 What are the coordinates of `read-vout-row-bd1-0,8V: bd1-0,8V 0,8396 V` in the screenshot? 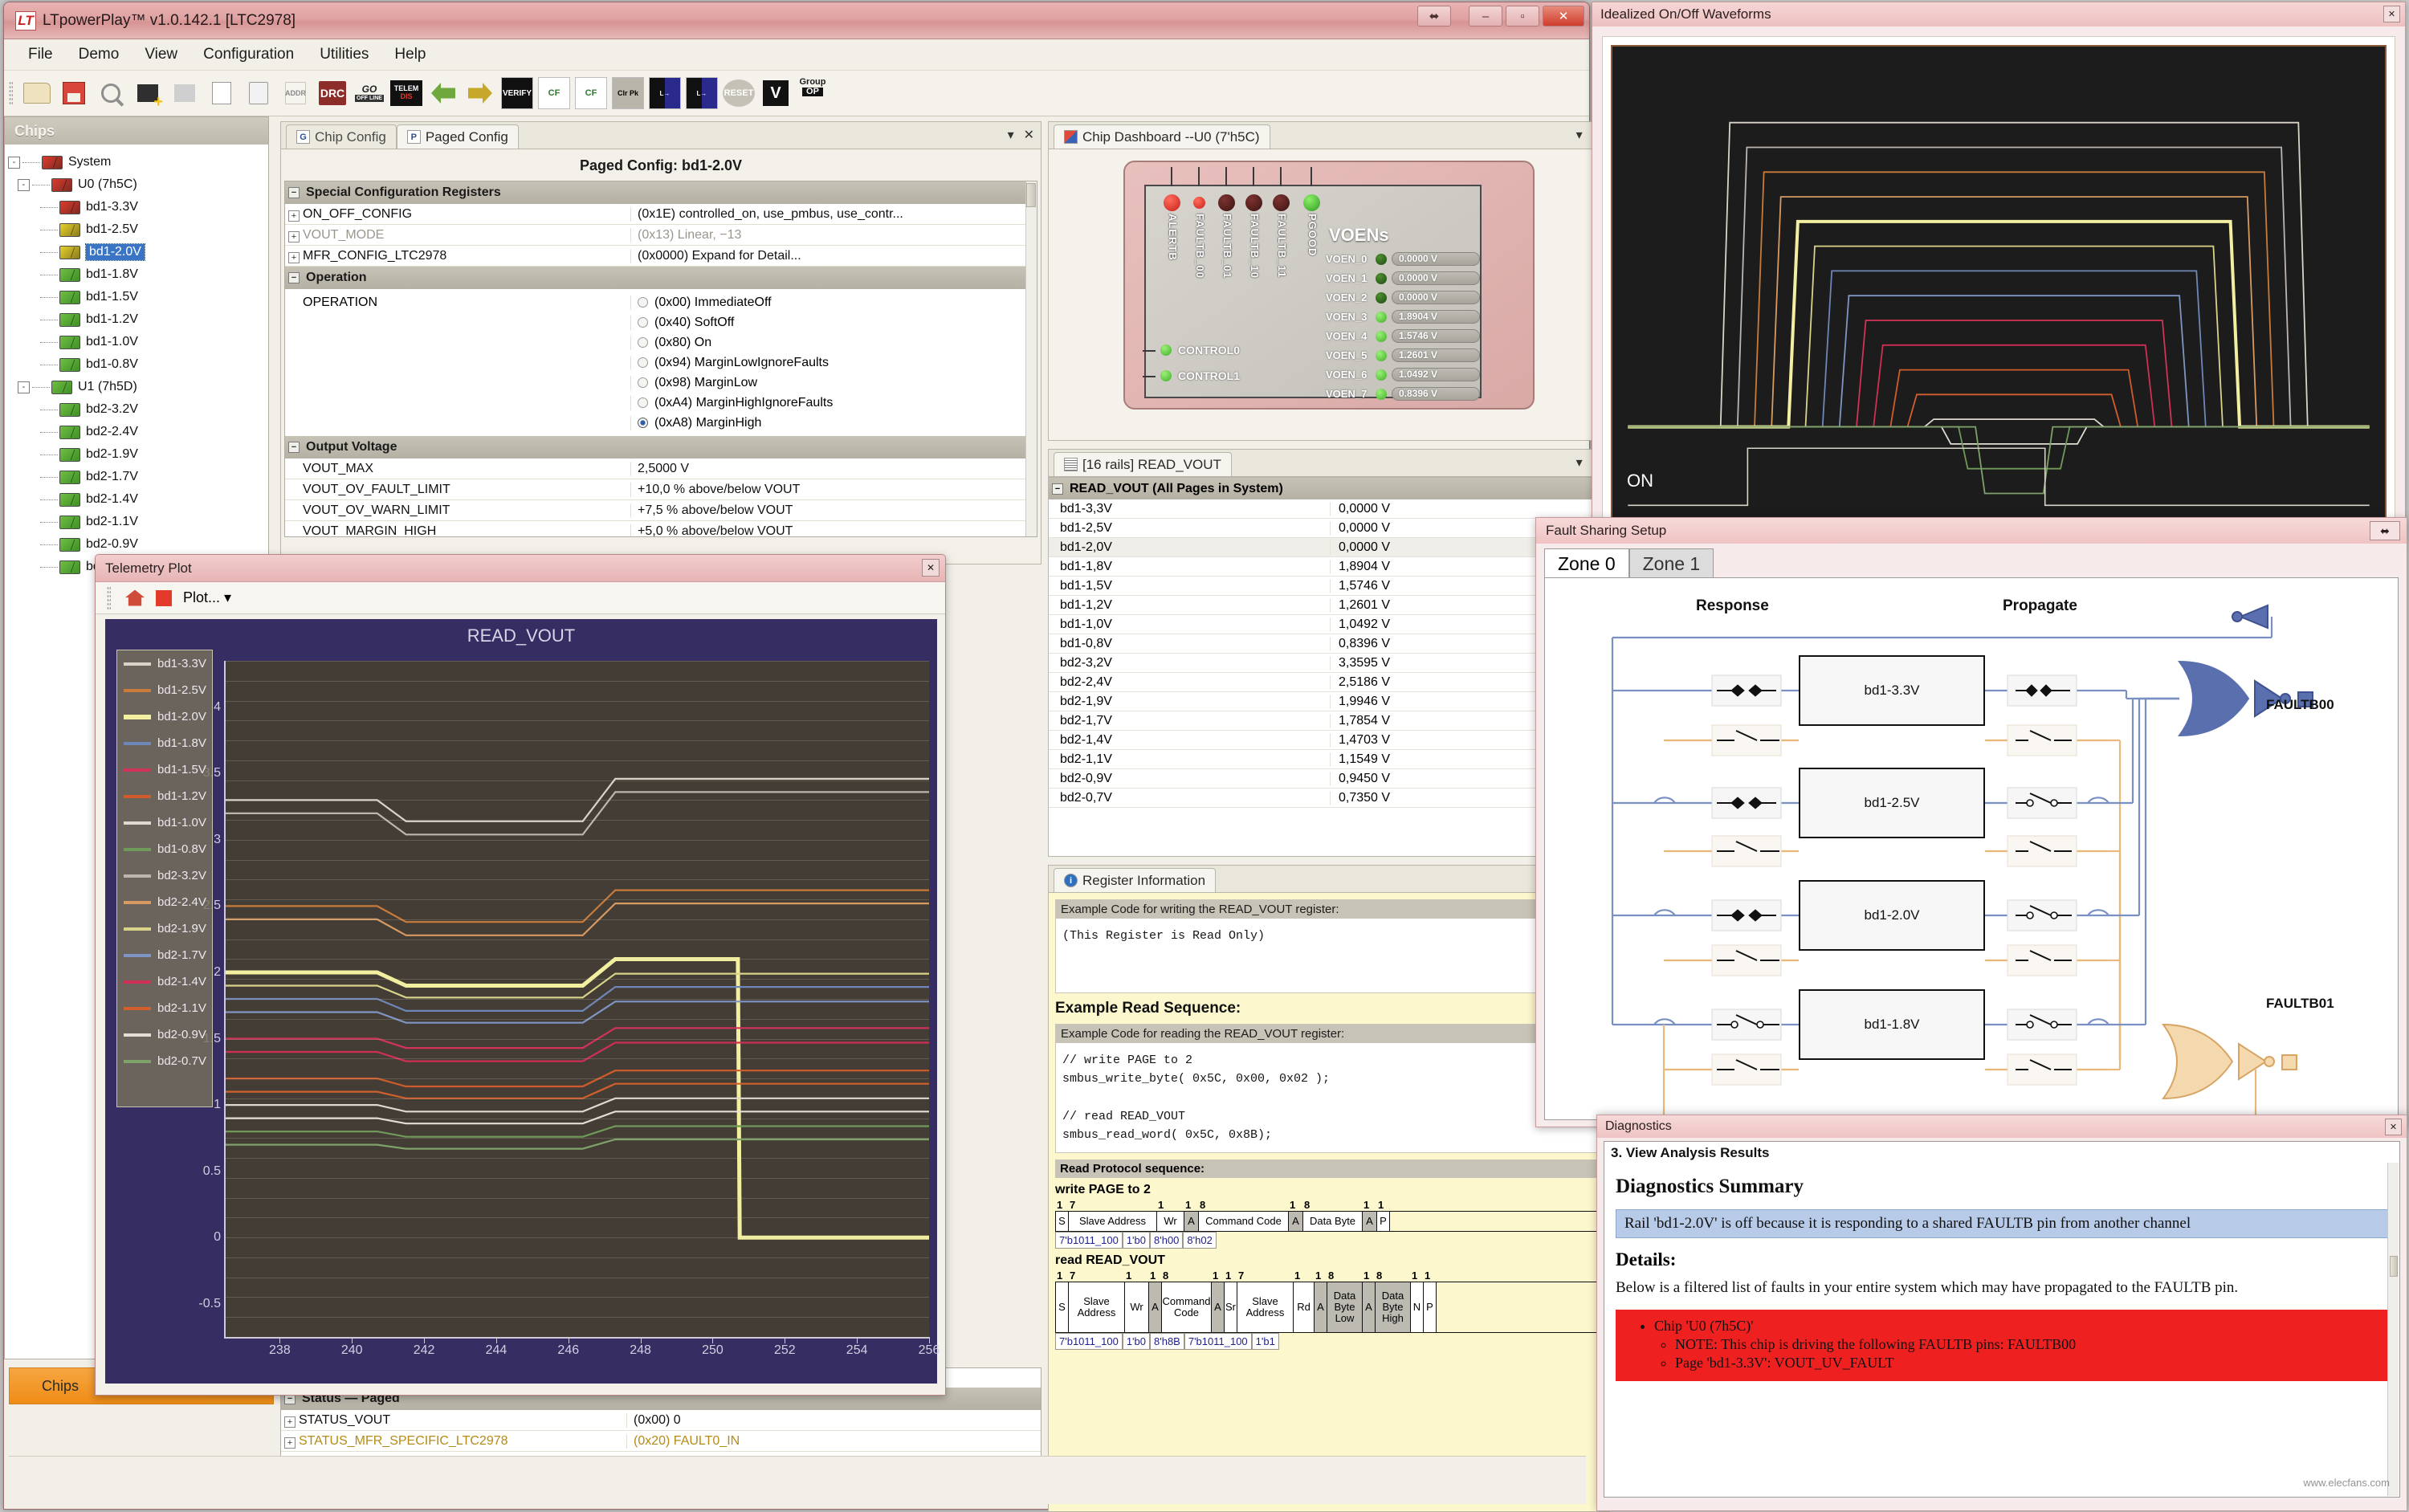 It's located at (1329, 644).